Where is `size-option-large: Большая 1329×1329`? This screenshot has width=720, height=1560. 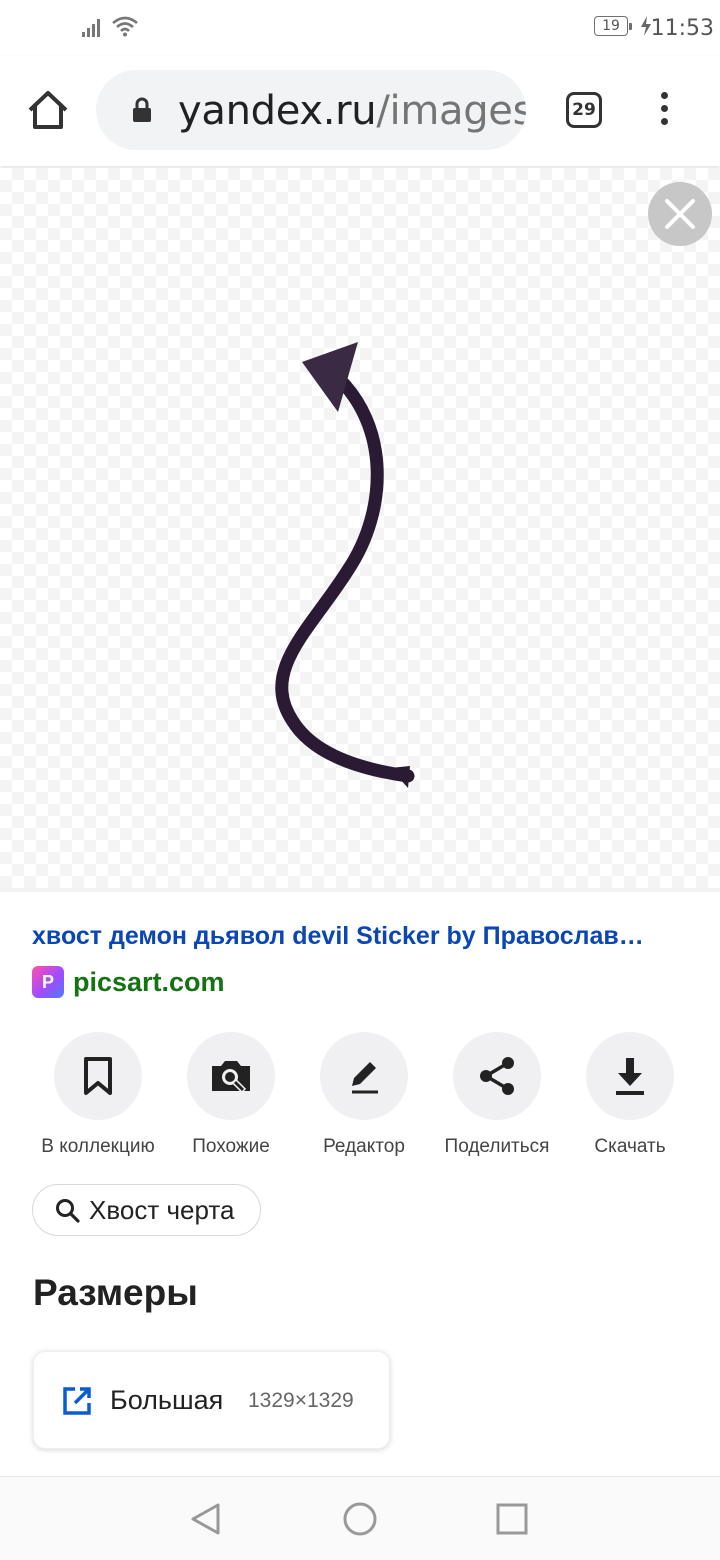
size-option-large: Большая 1329×1329 is located at coordinates (211, 1400).